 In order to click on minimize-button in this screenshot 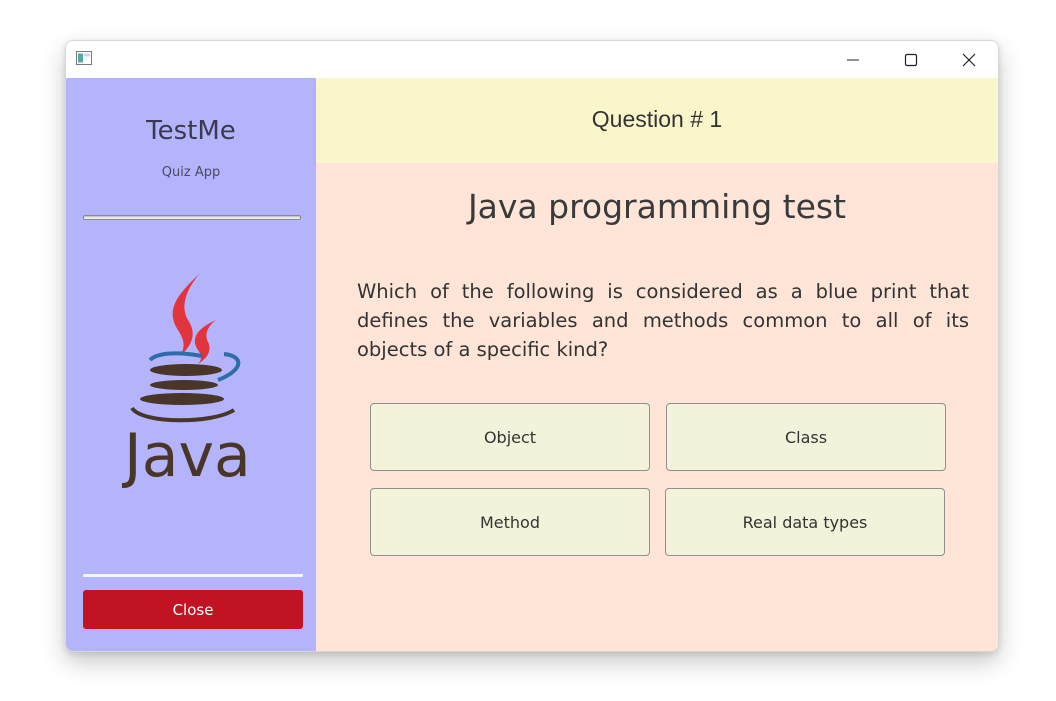, I will do `click(853, 59)`.